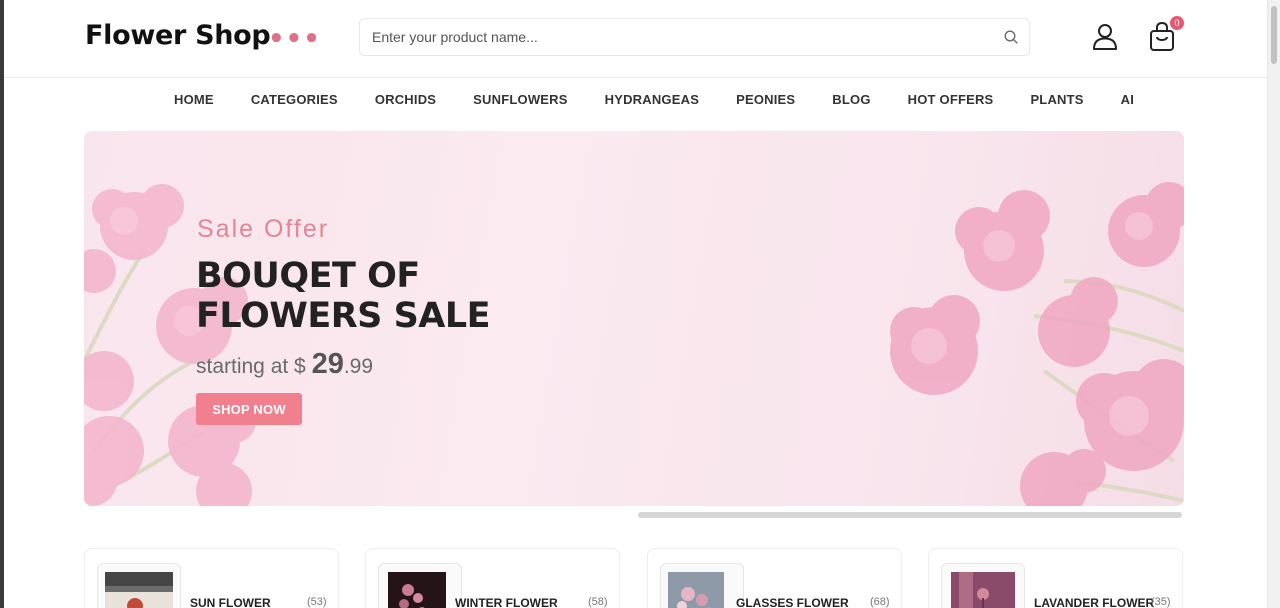 This screenshot has width=1280, height=608. What do you see at coordinates (308, 276) in the screenshot?
I see `banner-headline-line-1: BOUQET OF` at bounding box center [308, 276].